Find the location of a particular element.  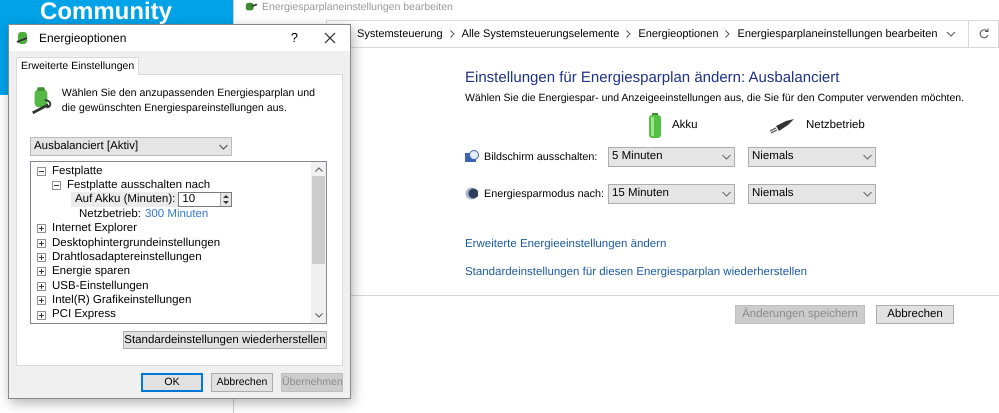

column-label: Akku is located at coordinates (685, 126).